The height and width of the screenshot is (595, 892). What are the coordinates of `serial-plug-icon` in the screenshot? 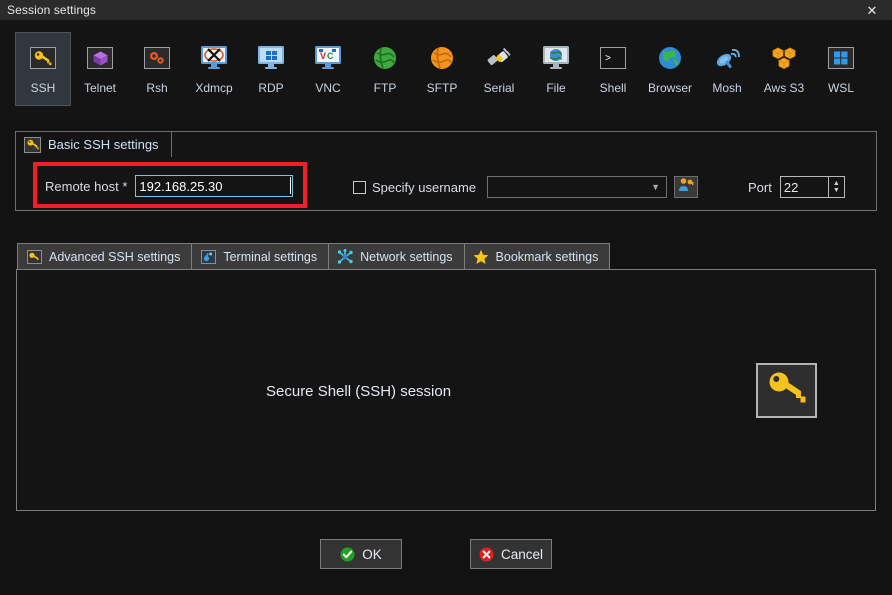 It's located at (499, 58).